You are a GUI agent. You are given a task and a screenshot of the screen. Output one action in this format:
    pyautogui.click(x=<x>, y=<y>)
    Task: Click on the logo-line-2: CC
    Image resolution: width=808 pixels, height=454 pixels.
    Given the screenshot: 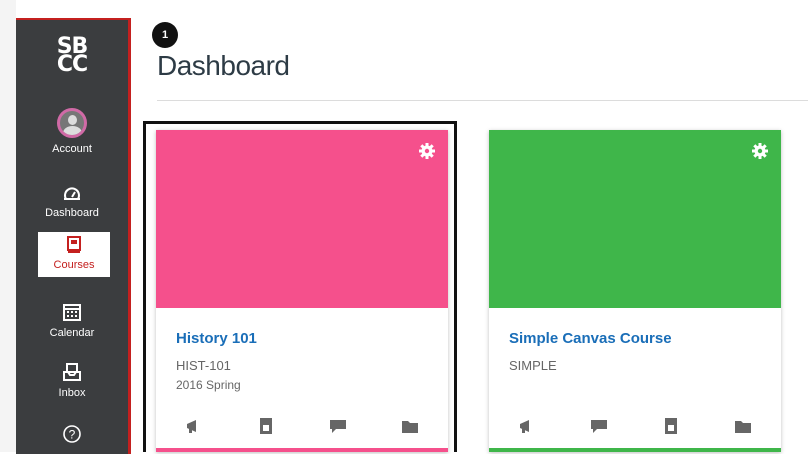 What is the action you would take?
    pyautogui.click(x=72, y=64)
    